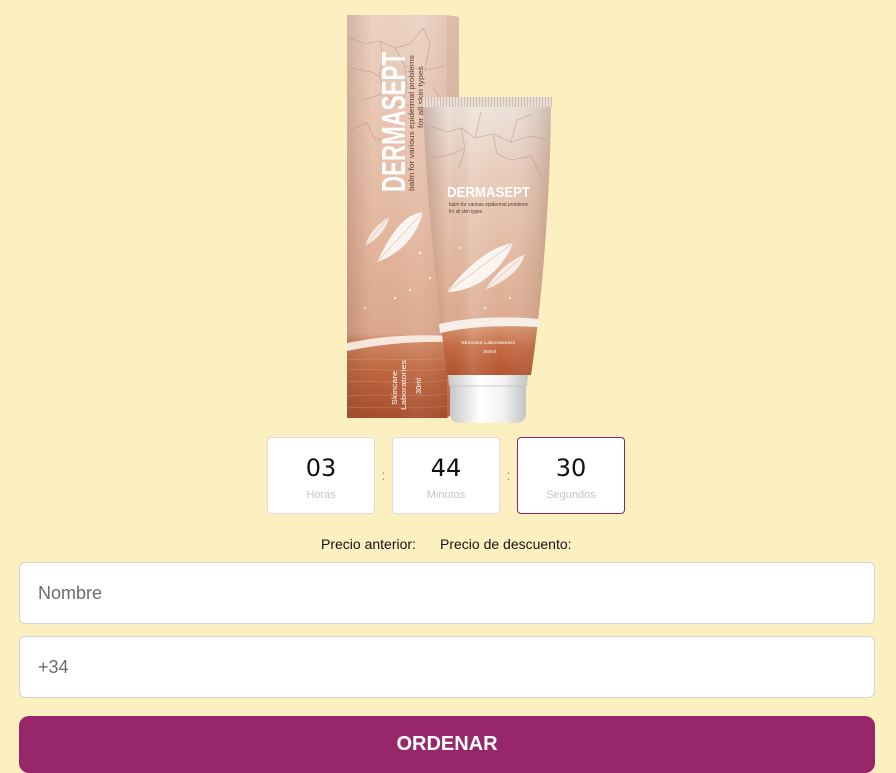 The image size is (896, 773). Describe the element at coordinates (403, 385) in the screenshot. I see `box-maker-line2: Laboratories` at that location.